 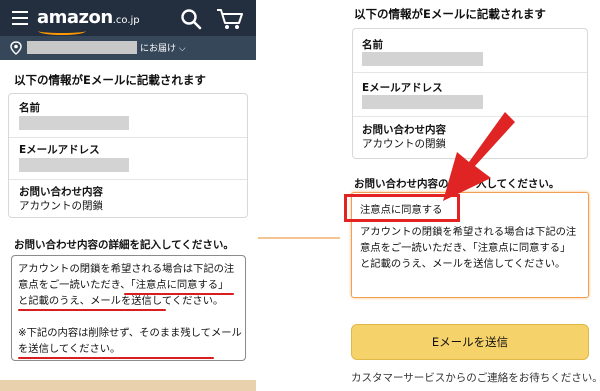 What do you see at coordinates (475, 378) in the screenshot?
I see `footer-text: カスタマーサービスからのご連絡をお待ちください。` at bounding box center [475, 378].